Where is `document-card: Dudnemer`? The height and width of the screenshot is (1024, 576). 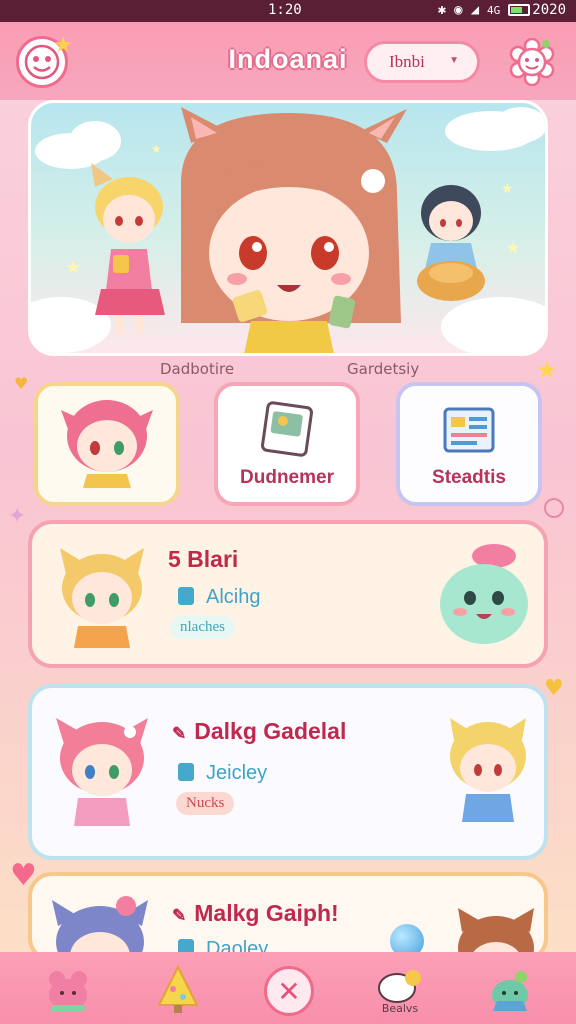 document-card: Dudnemer is located at coordinates (287, 444).